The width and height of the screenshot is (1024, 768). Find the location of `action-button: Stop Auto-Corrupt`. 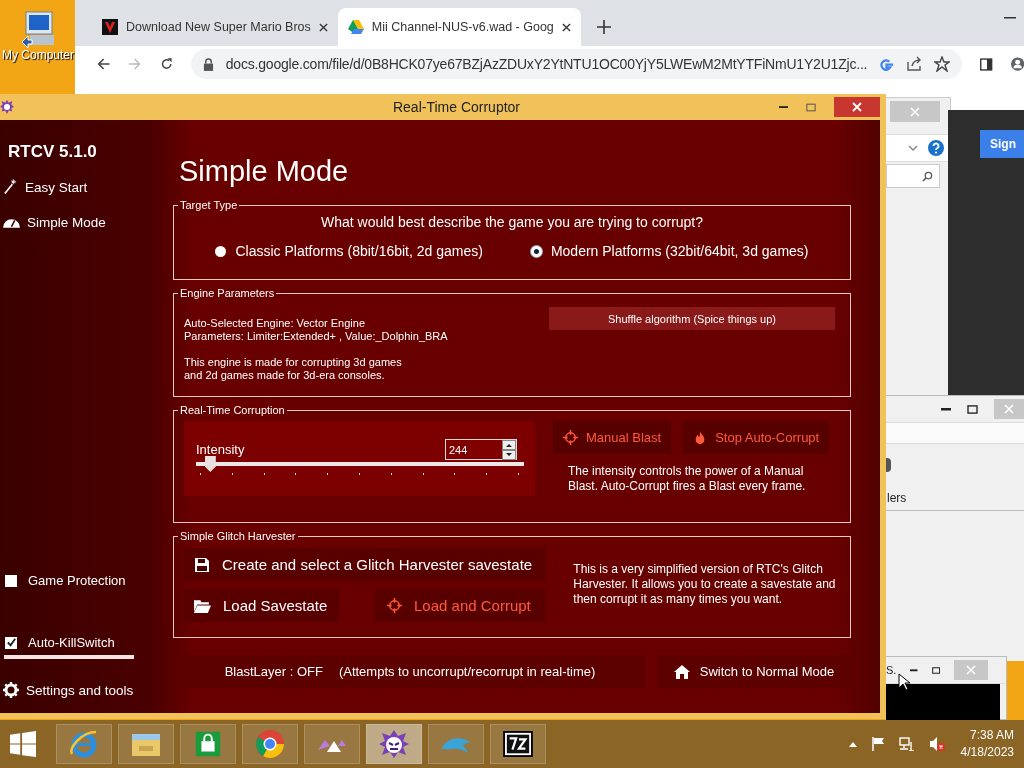

action-button: Stop Auto-Corrupt is located at coordinates (756, 437).